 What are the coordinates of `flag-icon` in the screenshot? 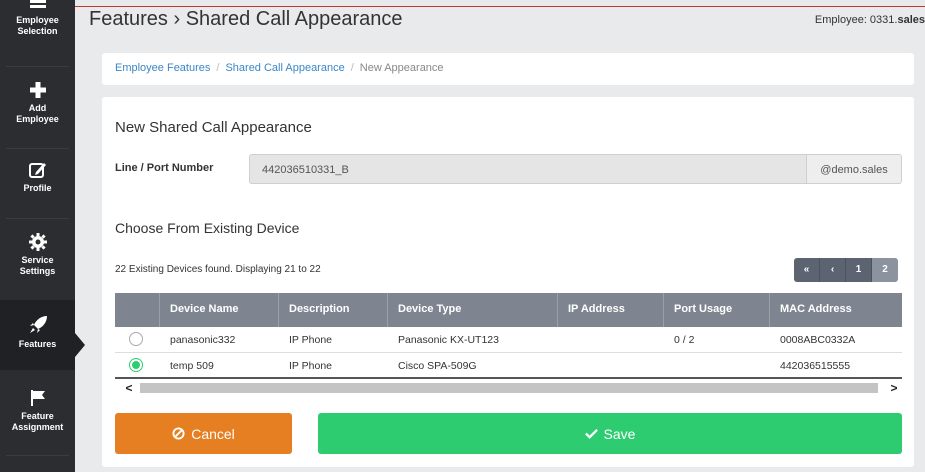 It's located at (37, 398).